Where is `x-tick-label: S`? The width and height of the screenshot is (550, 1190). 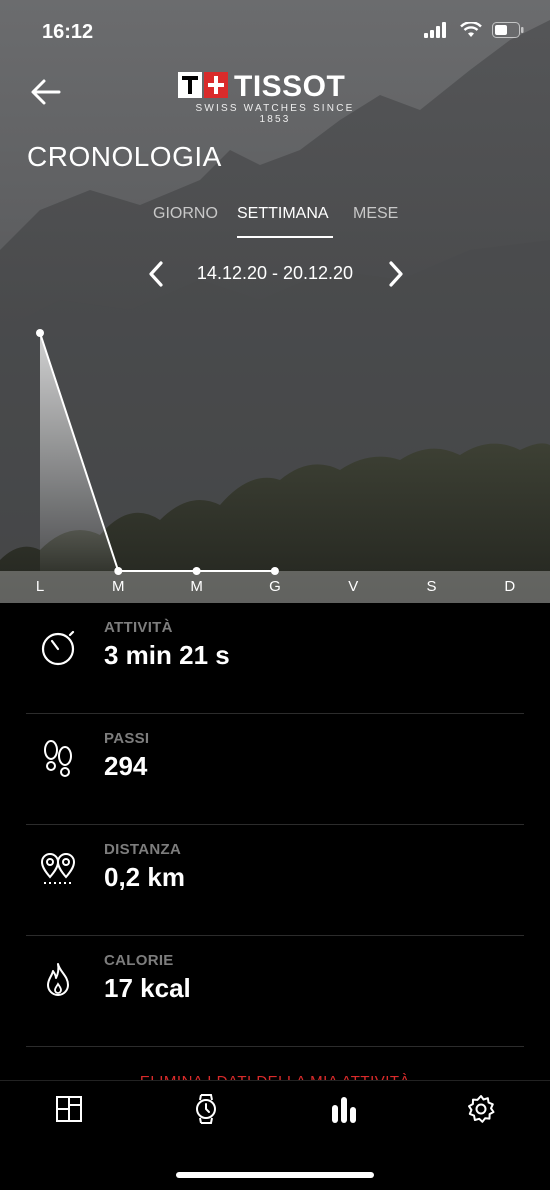
x-tick-label: S is located at coordinates (431, 586).